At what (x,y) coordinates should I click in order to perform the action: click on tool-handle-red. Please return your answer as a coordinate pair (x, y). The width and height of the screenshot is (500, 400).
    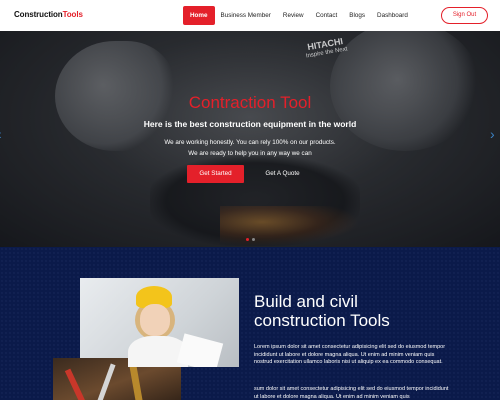
    Looking at the image, I should click on (76, 384).